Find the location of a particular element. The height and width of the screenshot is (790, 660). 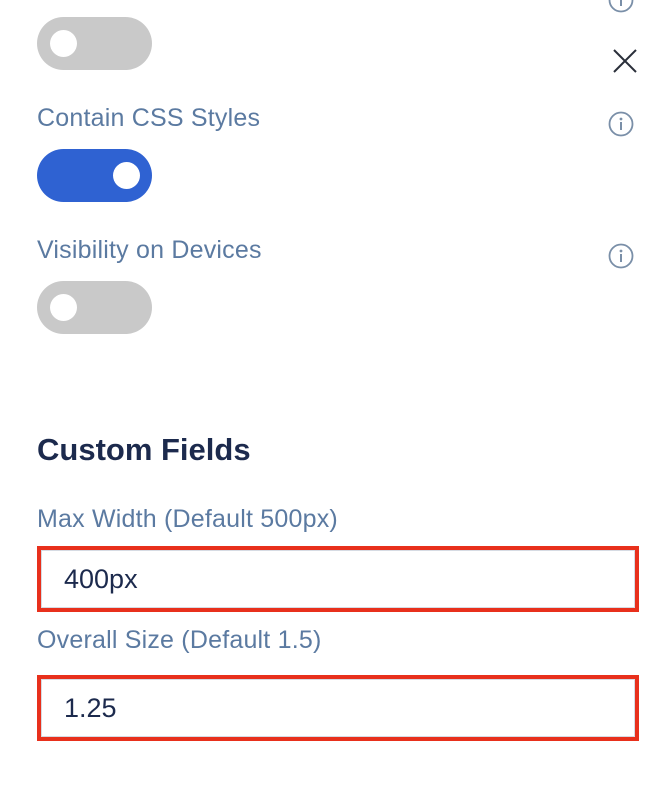

close-icon is located at coordinates (625, 61).